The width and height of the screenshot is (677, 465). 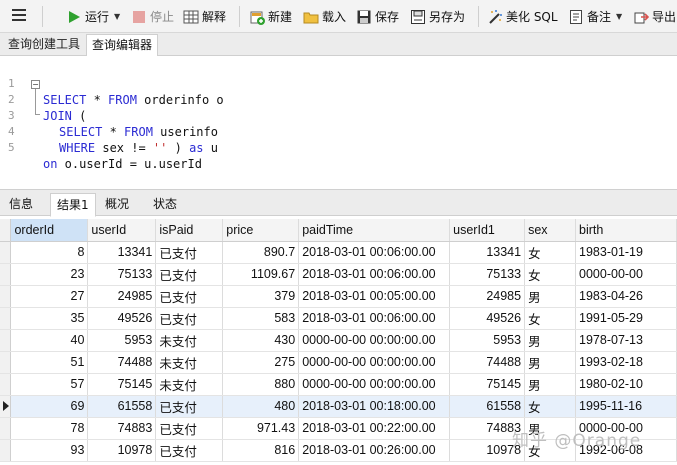 What do you see at coordinates (122, 274) in the screenshot?
I see `cell-userid: 75133` at bounding box center [122, 274].